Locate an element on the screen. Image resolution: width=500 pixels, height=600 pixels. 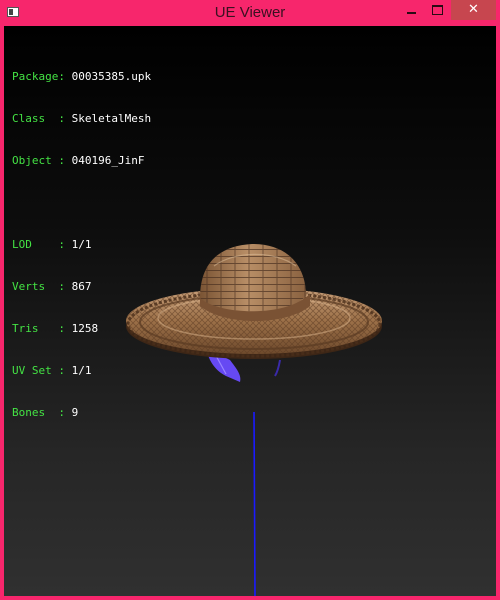
class-label: Class : is located at coordinates (38, 118).